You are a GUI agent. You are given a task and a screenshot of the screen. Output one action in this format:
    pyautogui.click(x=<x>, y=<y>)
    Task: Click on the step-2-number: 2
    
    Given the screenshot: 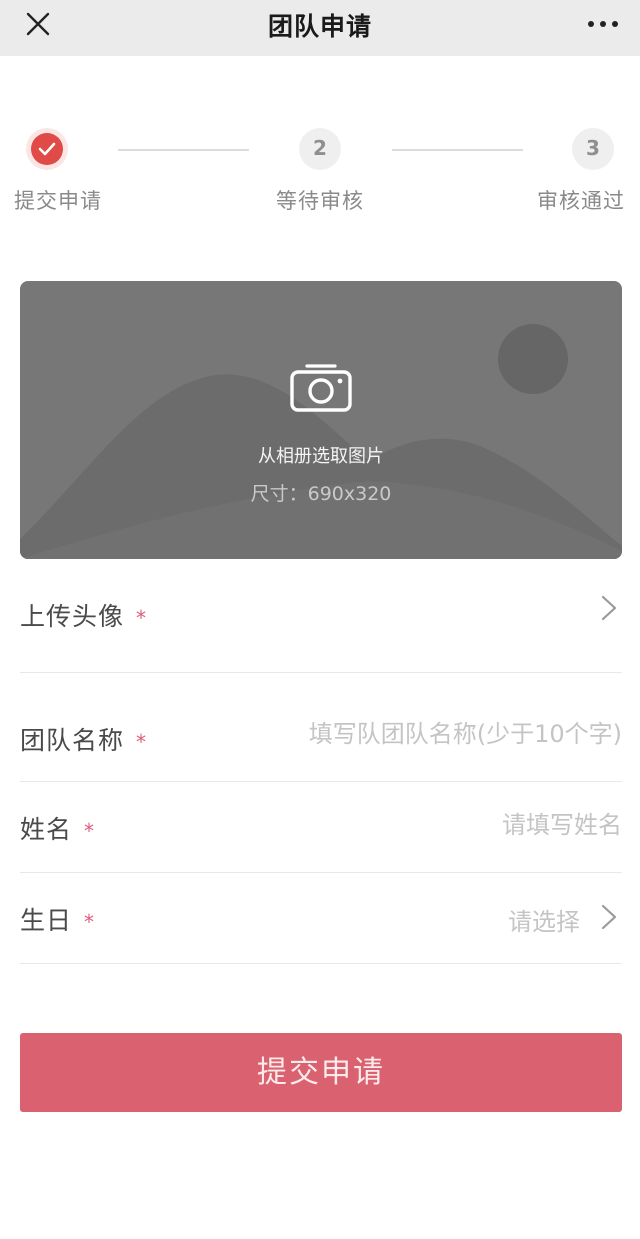 What is the action you would take?
    pyautogui.click(x=320, y=148)
    